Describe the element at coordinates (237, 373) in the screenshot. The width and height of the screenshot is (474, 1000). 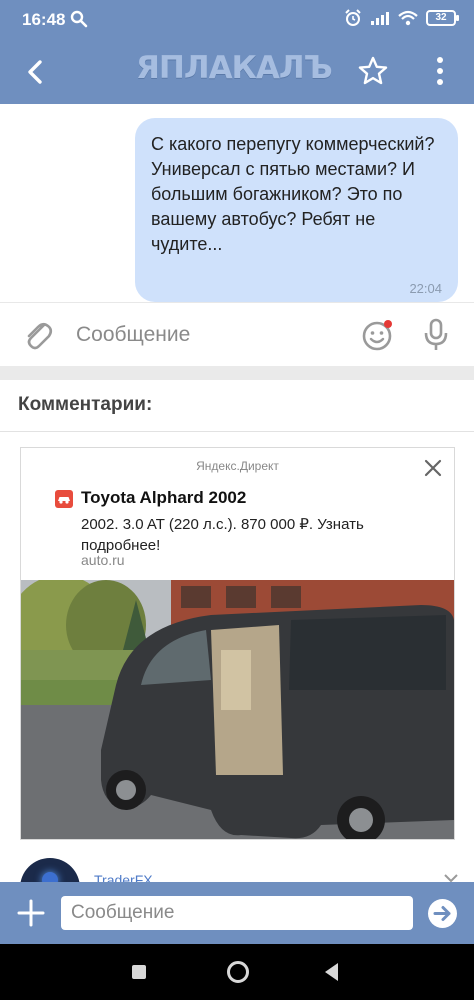
I see `section-divider` at that location.